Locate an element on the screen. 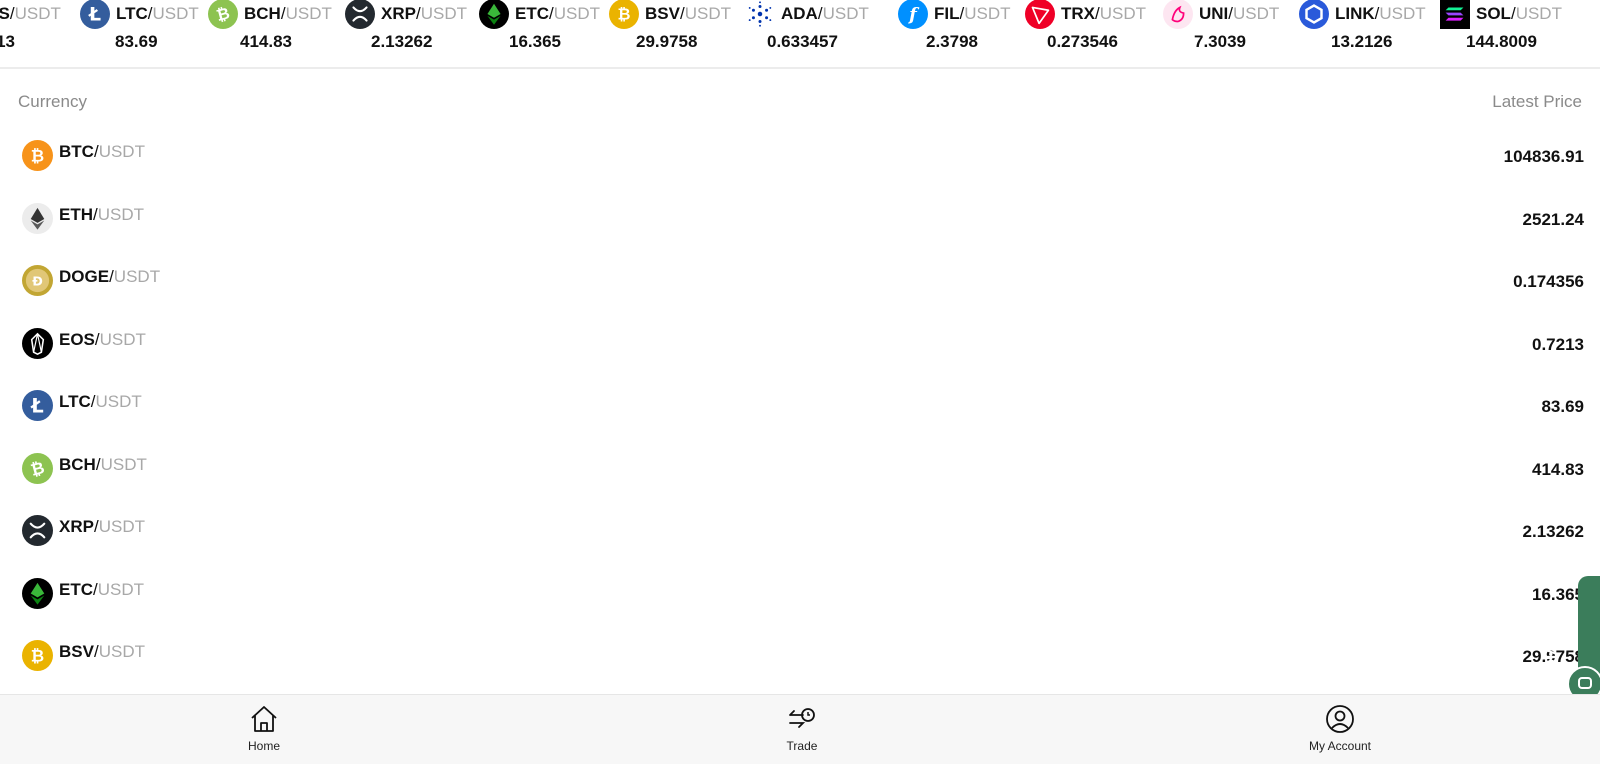 This screenshot has width=1600, height=764. link-icon is located at coordinates (1314, 14).